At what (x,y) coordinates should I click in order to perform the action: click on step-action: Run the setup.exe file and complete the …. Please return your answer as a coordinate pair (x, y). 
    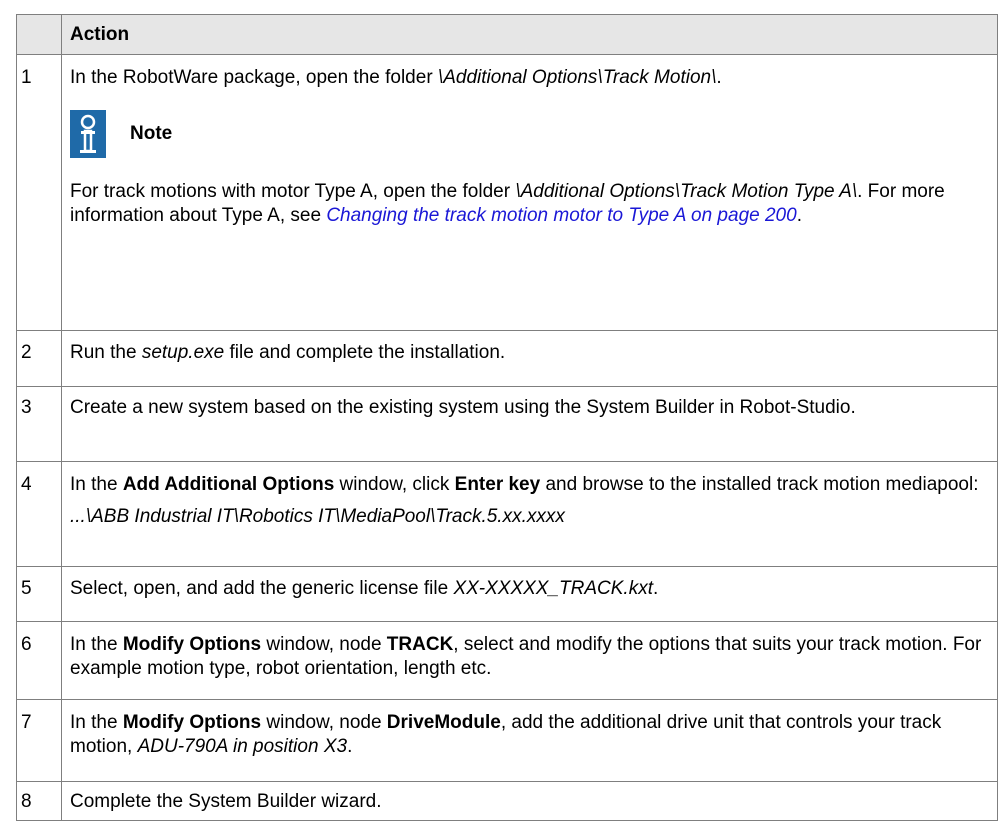
    Looking at the image, I should click on (529, 358).